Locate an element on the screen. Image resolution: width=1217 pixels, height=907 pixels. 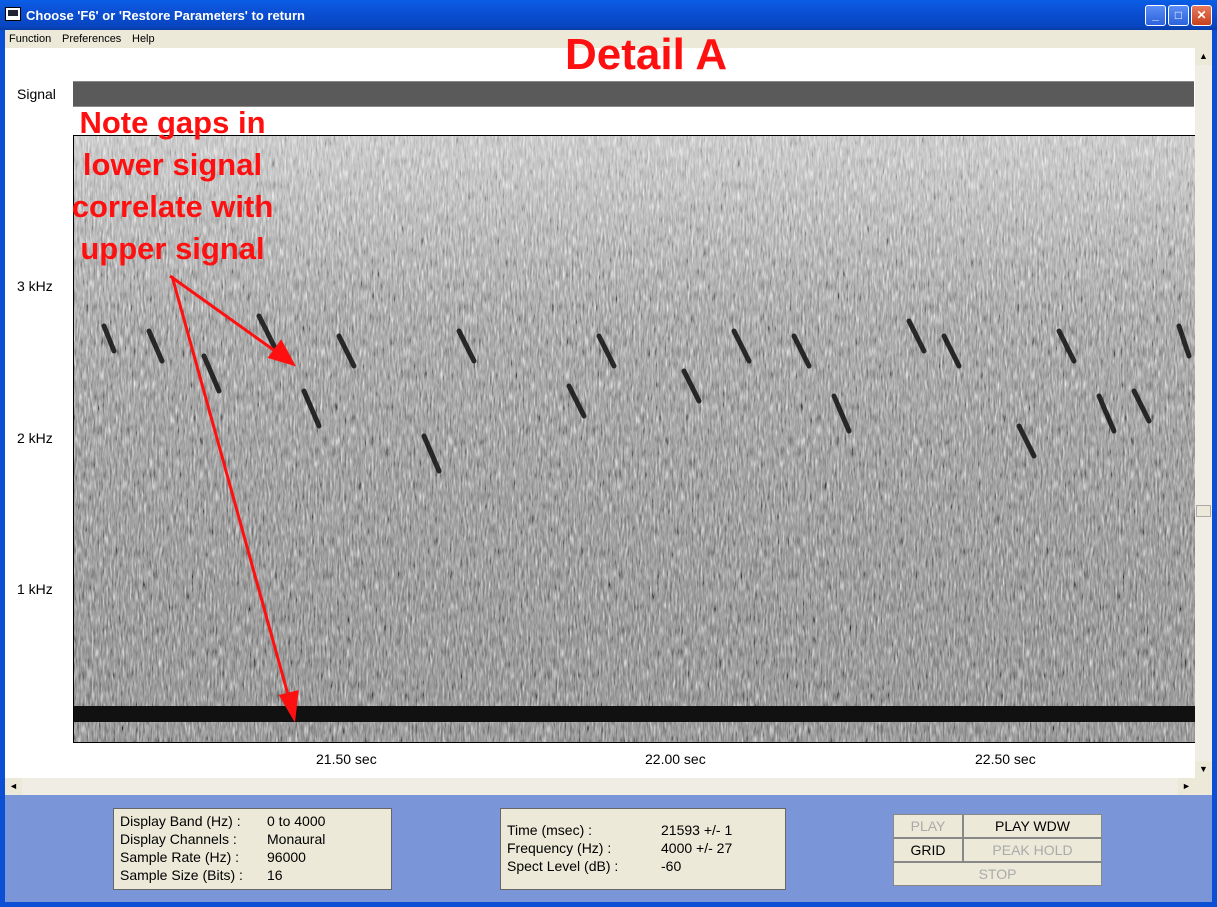
peak-hold-button: PEAK HOLD is located at coordinates (1032, 850).